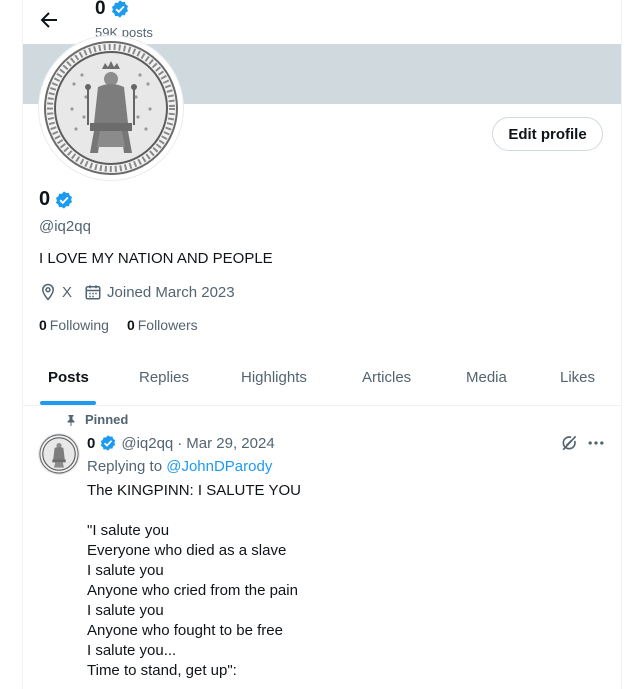 The image size is (644, 689). Describe the element at coordinates (274, 378) in the screenshot. I see `tab-highlights: Highlights` at that location.